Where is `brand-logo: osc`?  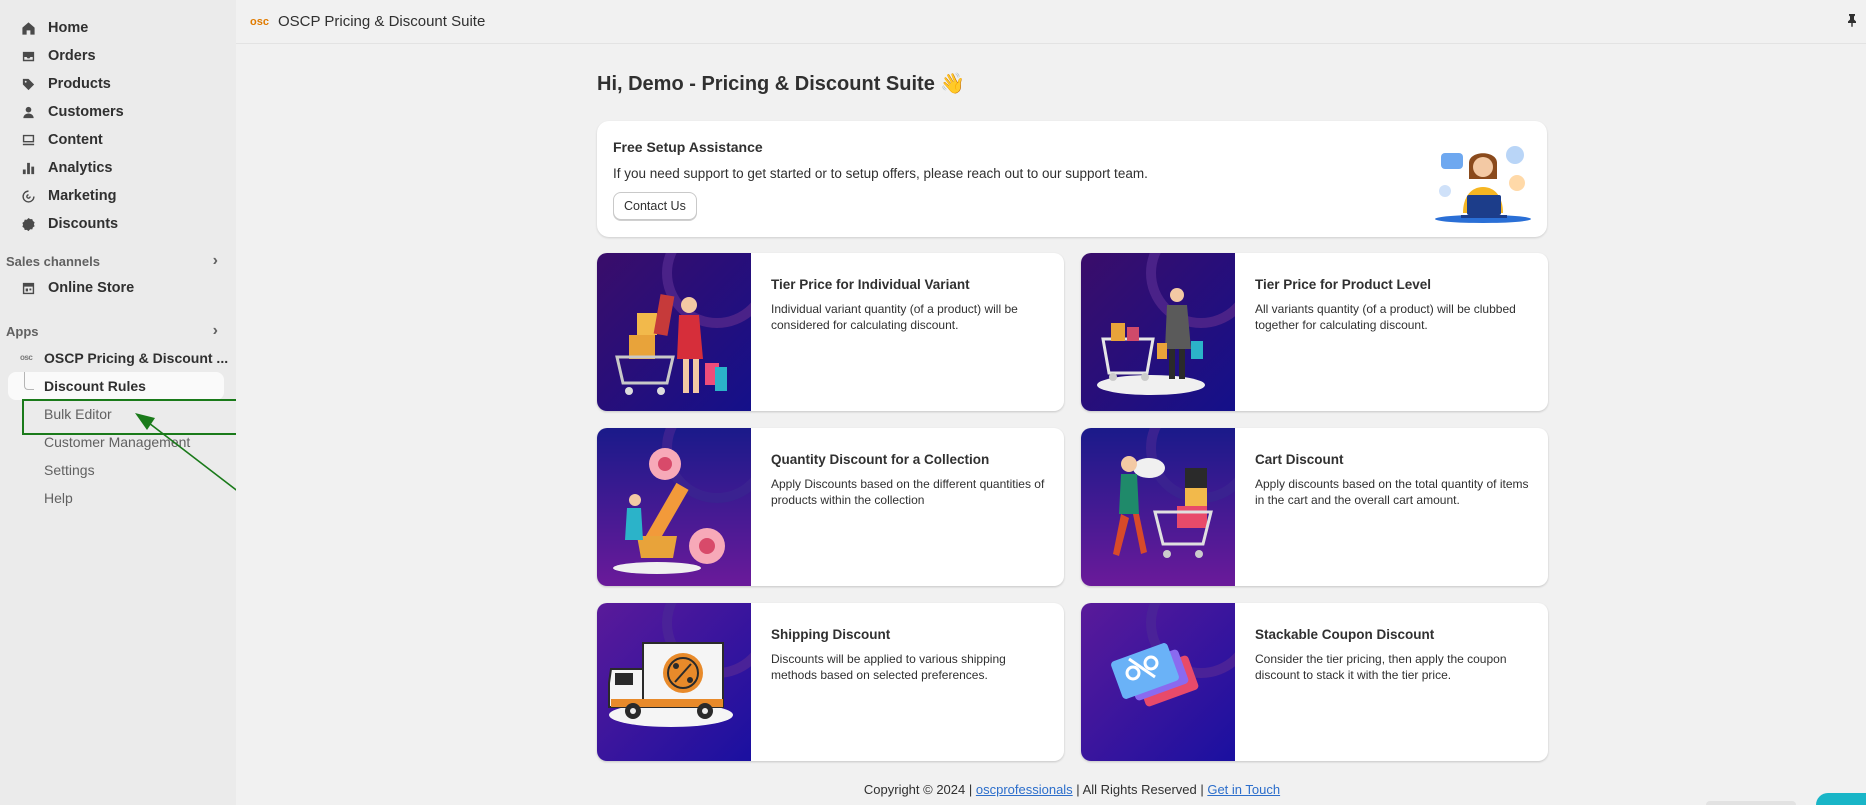 brand-logo: osc is located at coordinates (259, 21).